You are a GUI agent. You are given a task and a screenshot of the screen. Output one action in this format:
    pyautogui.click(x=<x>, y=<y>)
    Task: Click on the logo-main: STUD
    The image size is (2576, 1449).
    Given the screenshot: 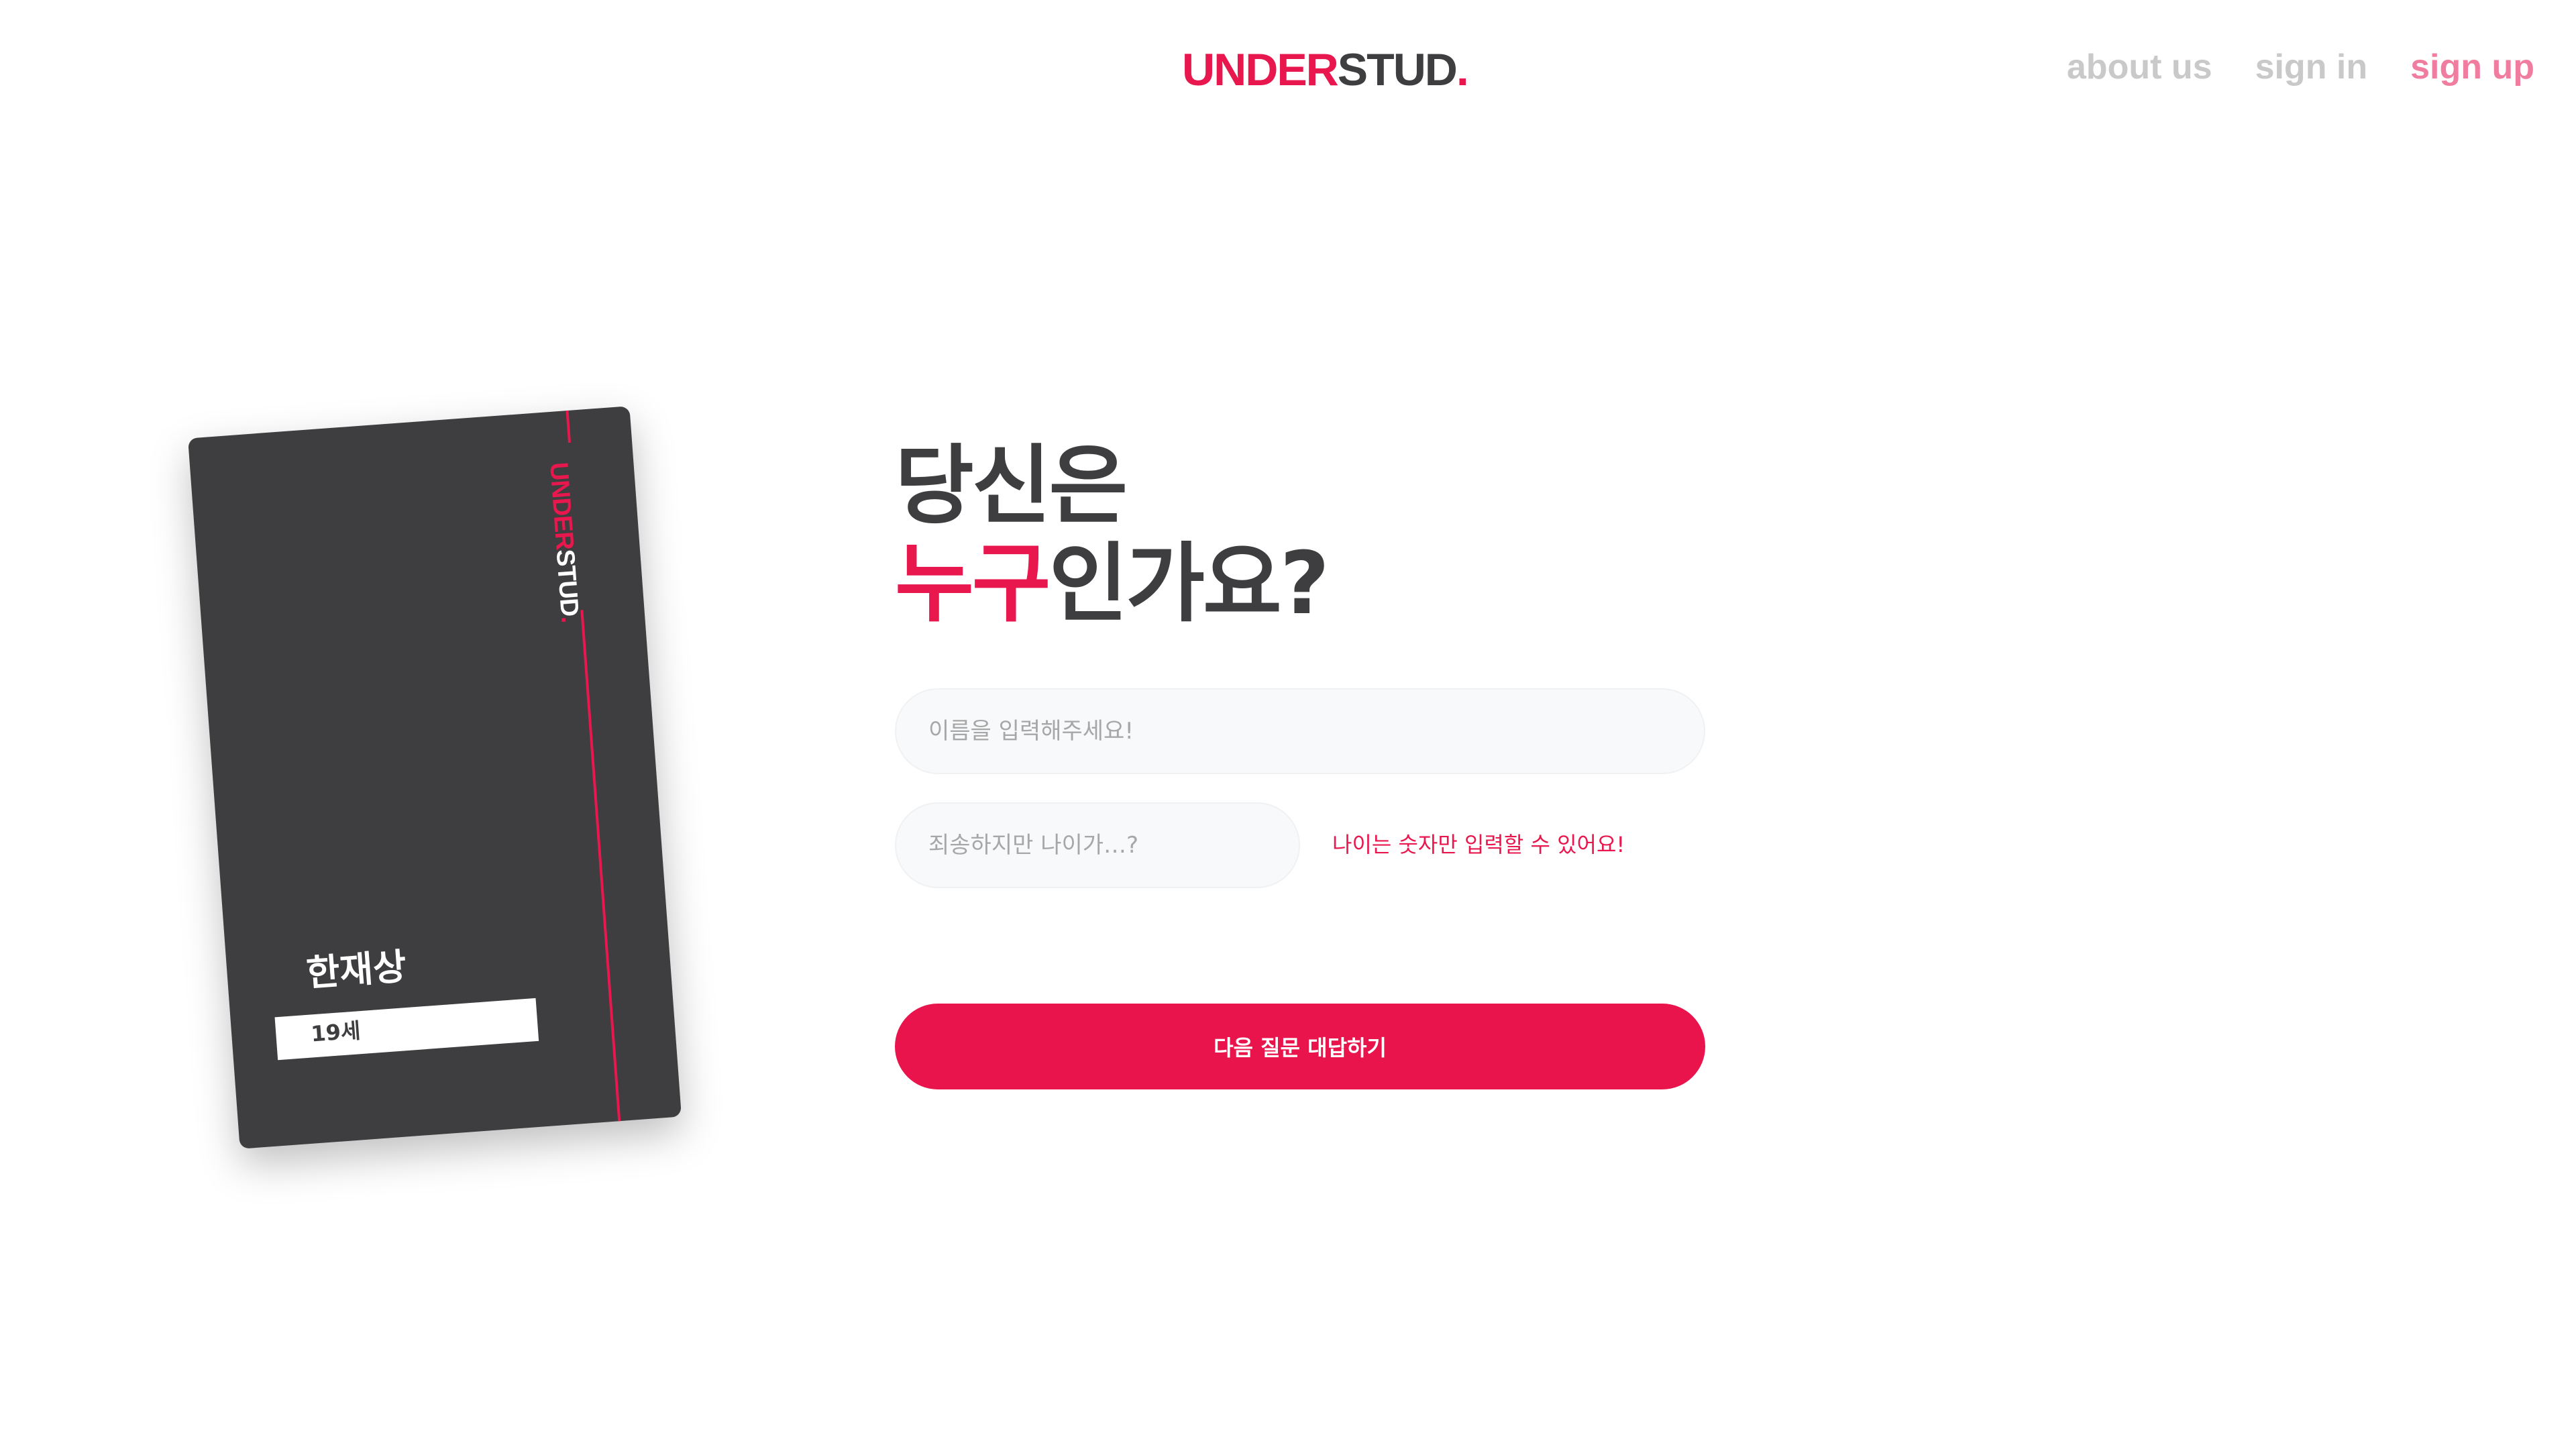 What is the action you would take?
    pyautogui.click(x=1397, y=69)
    